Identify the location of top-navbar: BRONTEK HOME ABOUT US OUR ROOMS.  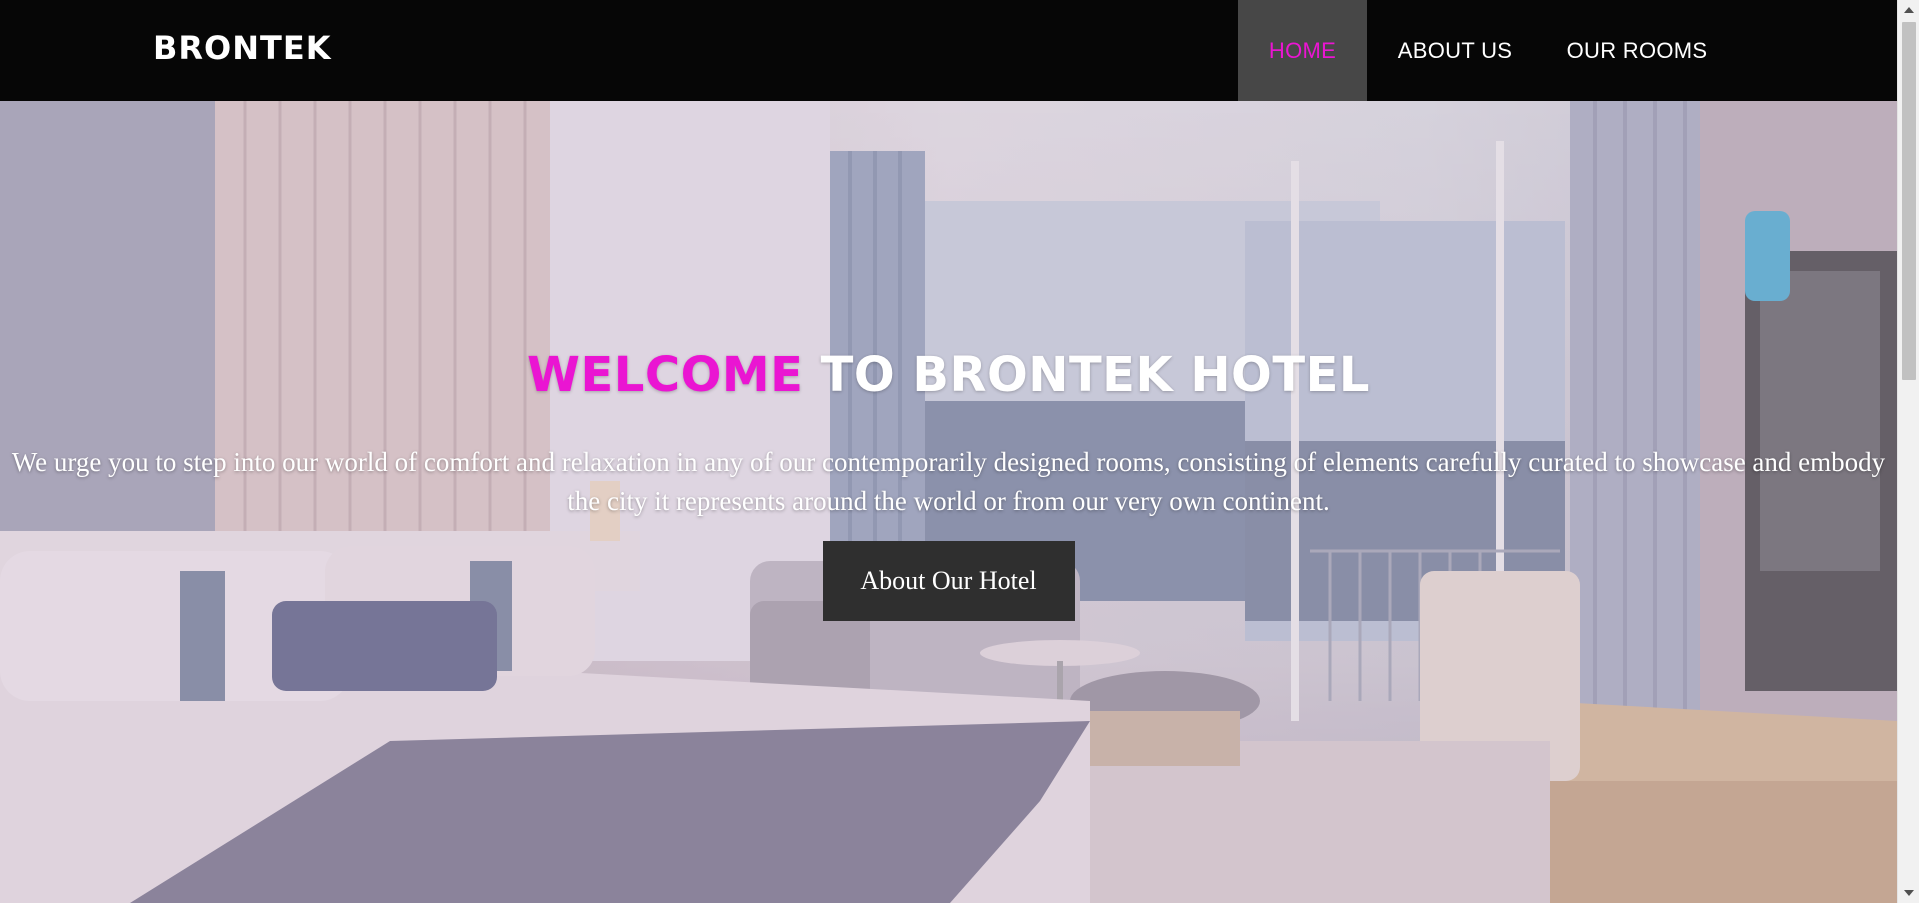
(948, 50).